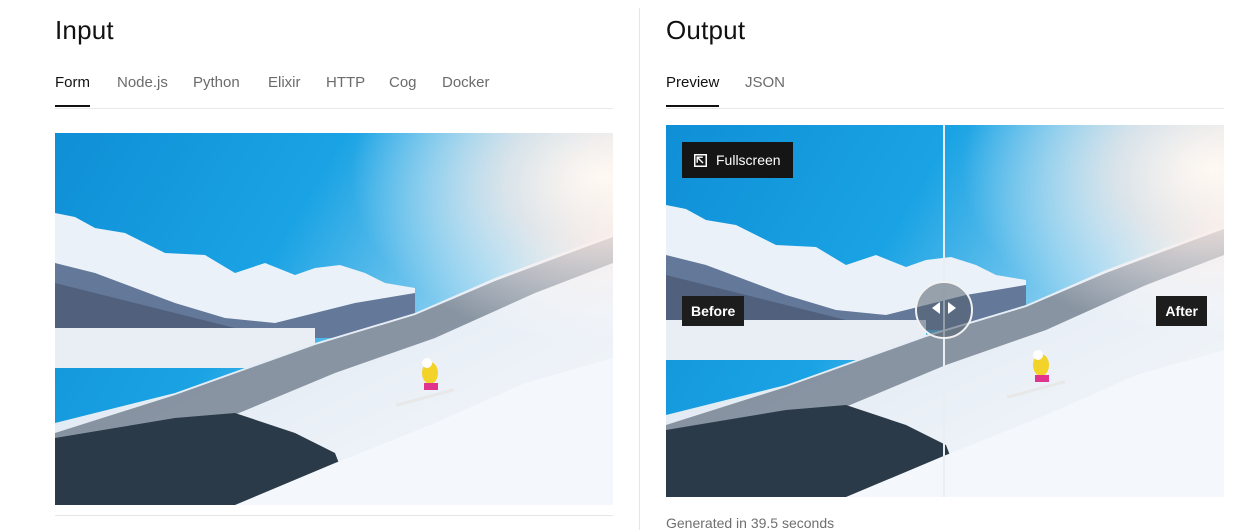 This screenshot has height=531, width=1244. Describe the element at coordinates (84, 30) in the screenshot. I see `input-heading: Input` at that location.